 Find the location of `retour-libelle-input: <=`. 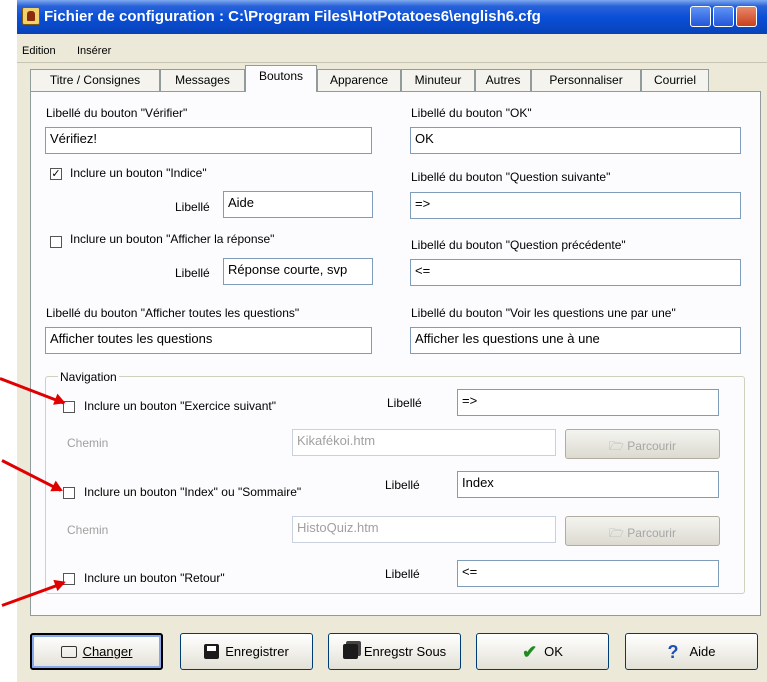

retour-libelle-input: <= is located at coordinates (588, 573).